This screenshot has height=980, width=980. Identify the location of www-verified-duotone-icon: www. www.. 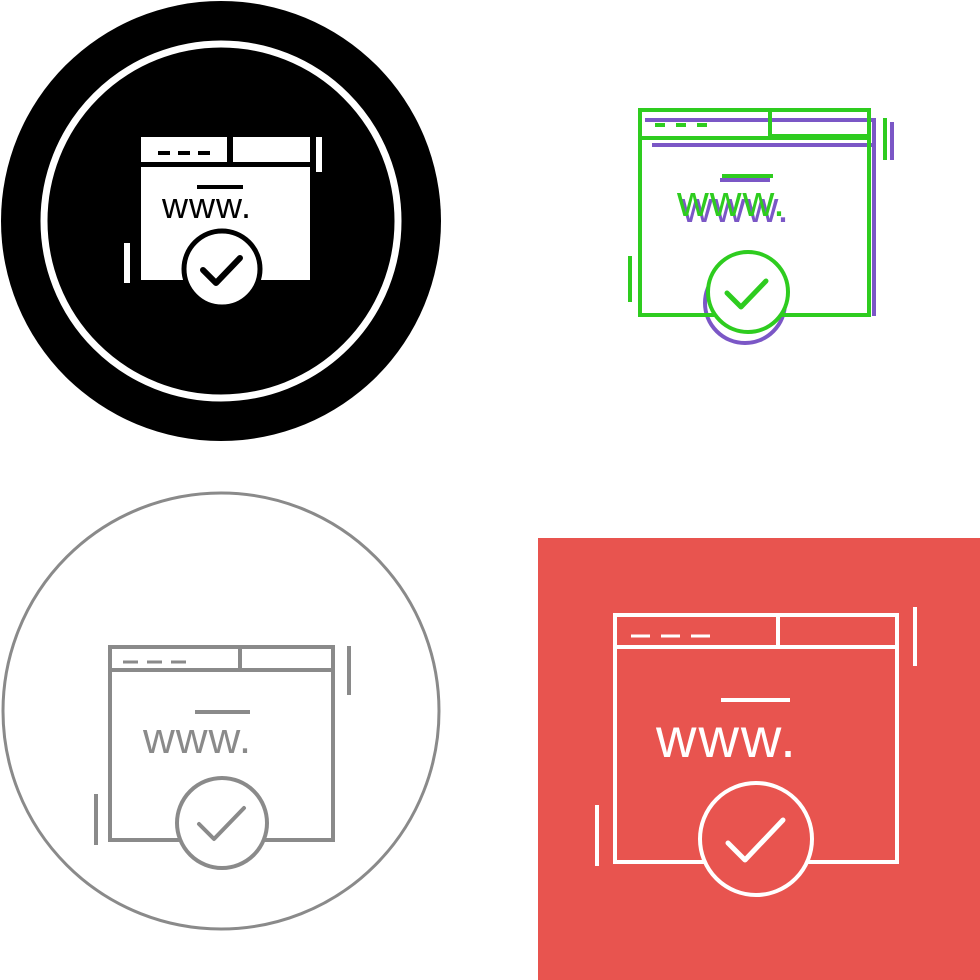
(761, 226).